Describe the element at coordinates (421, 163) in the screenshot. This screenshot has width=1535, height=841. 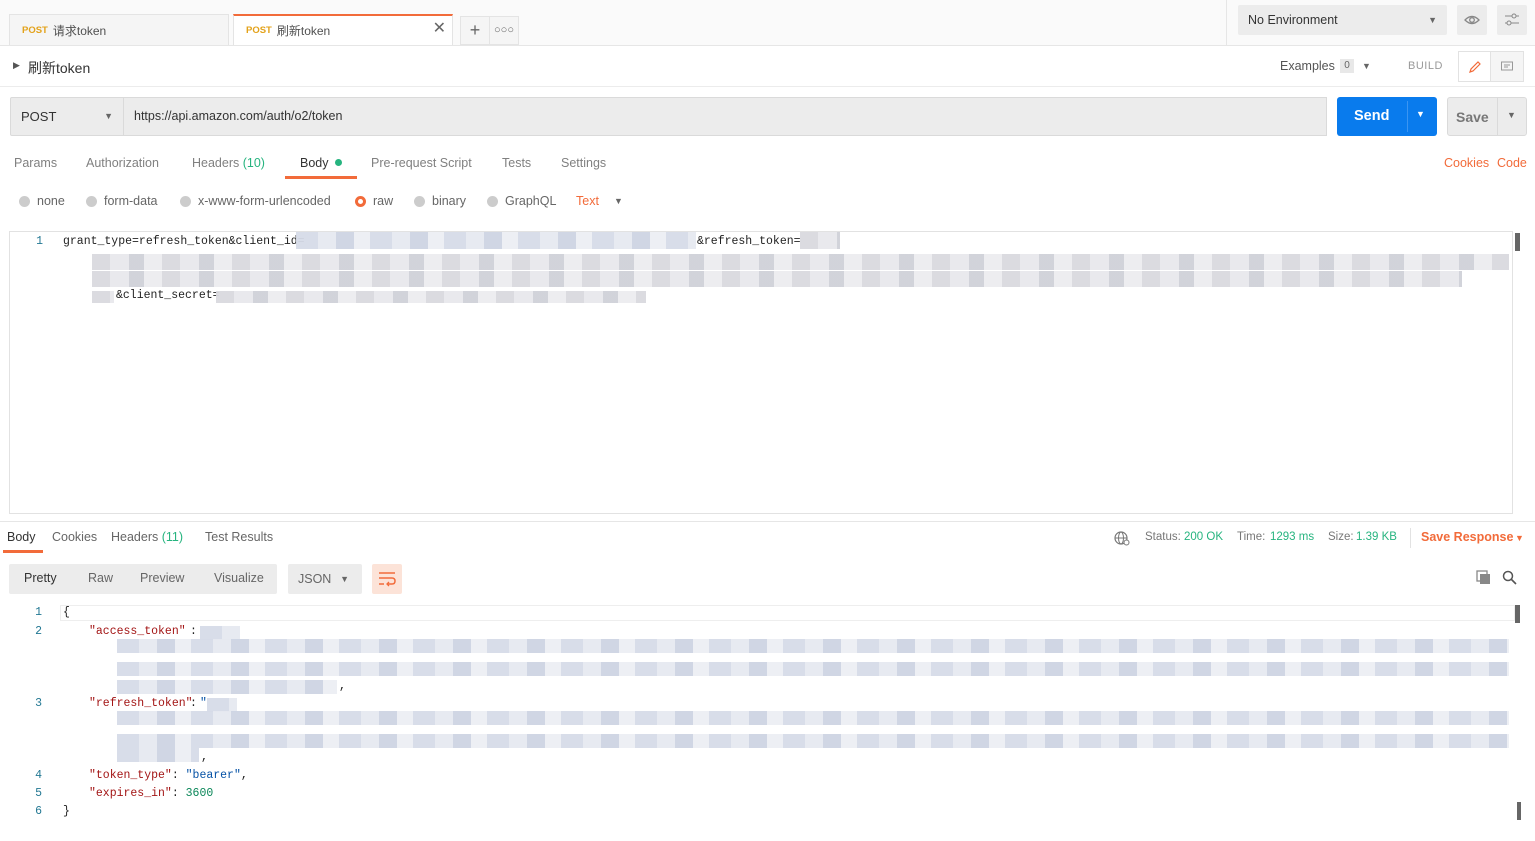
I see `tab-prerequest-script: Pre-request Script` at that location.